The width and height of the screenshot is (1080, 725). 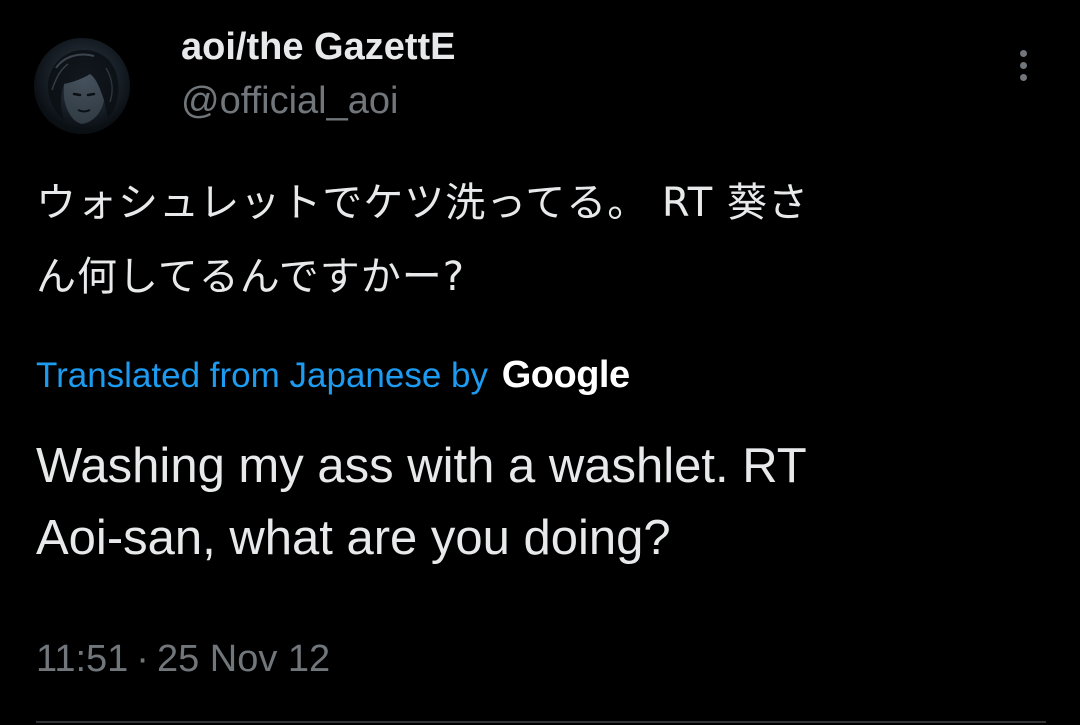 I want to click on translated-text-line: Washing my ass with a washlet. RT, so click(x=421, y=466).